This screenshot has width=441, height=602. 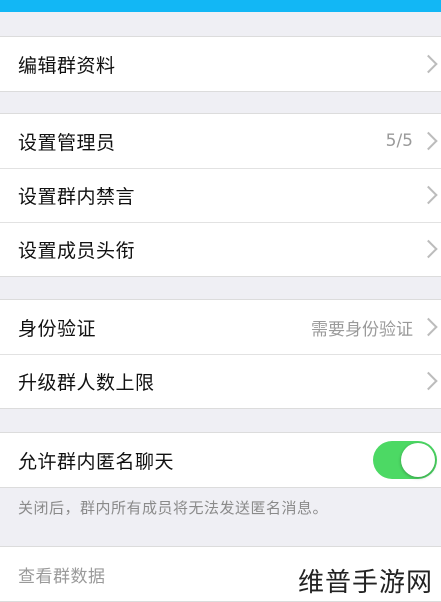 I want to click on row-set-member-titles: 设置成员头衔, so click(x=220, y=249).